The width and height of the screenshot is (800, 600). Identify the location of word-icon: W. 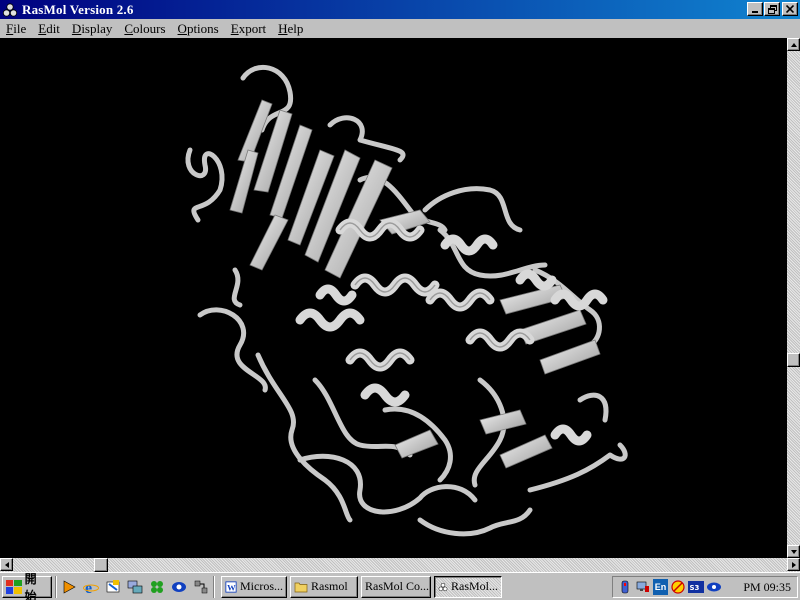
(231, 586).